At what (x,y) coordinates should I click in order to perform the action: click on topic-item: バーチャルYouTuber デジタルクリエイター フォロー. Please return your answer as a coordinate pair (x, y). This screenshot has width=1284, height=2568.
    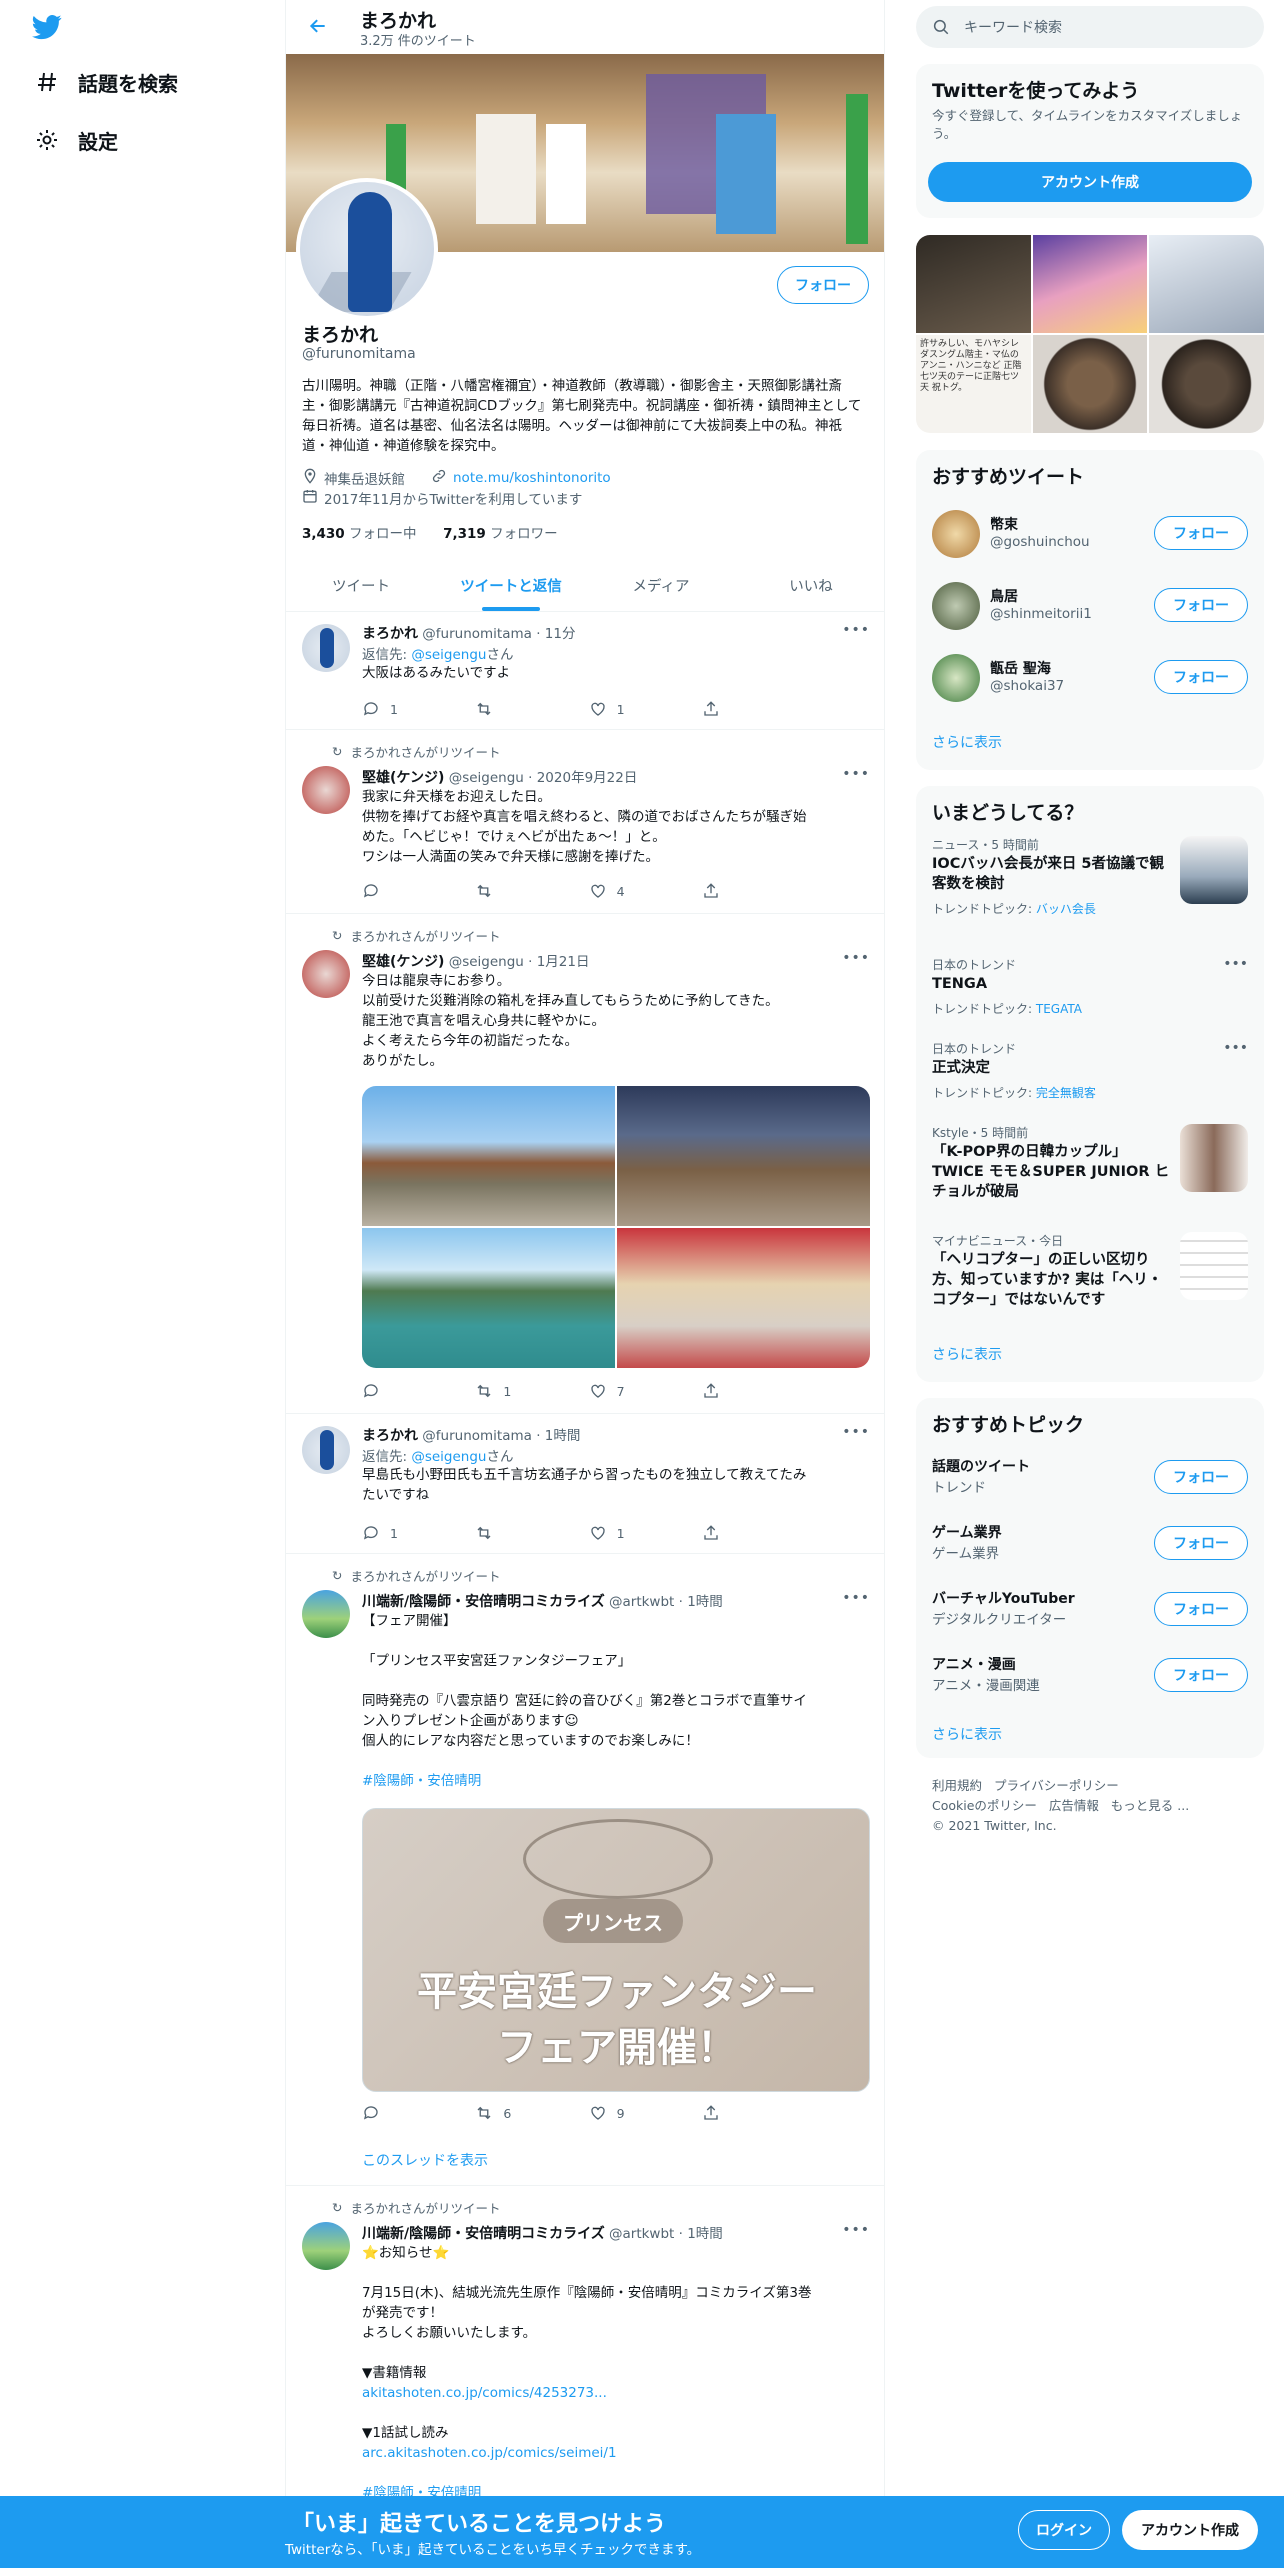
    Looking at the image, I should click on (1090, 1610).